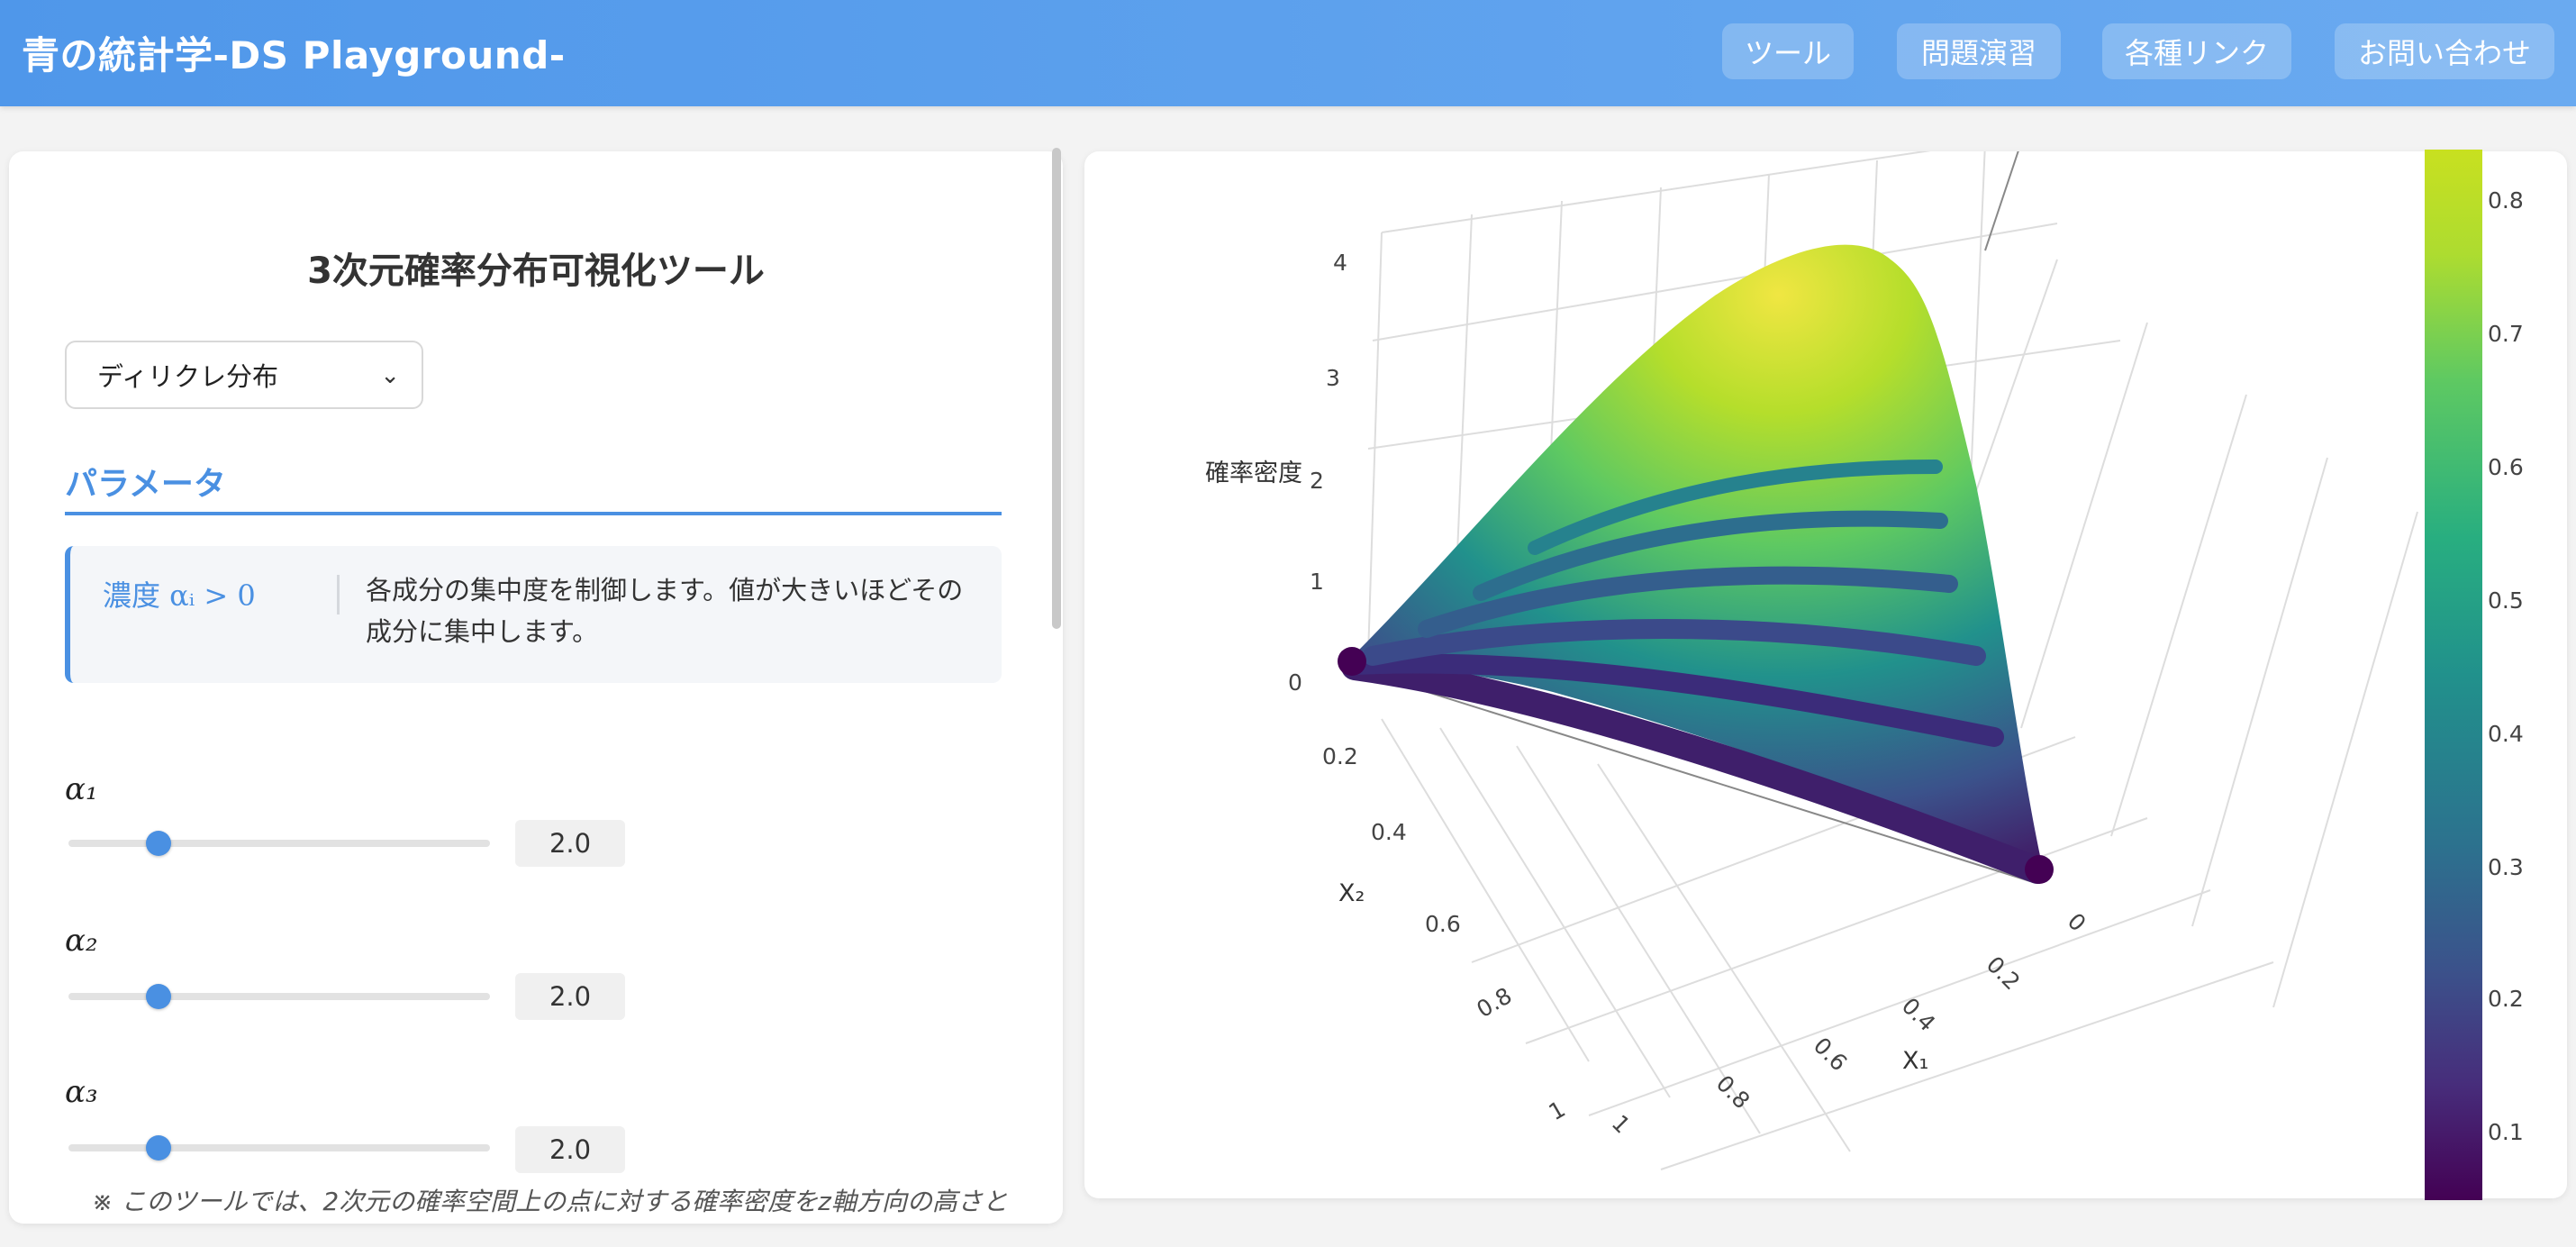 The width and height of the screenshot is (2576, 1247). Describe the element at coordinates (390, 375) in the screenshot. I see `chevron-down-icon: ⌄` at that location.